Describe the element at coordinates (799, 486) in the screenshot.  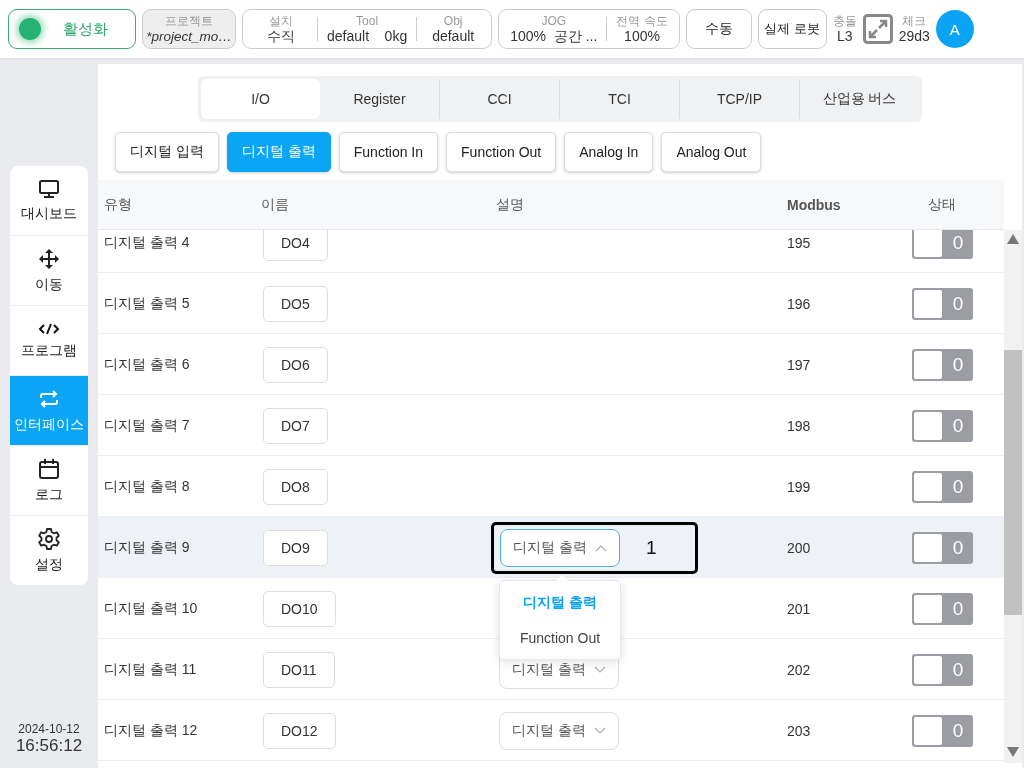
I see `table-cell-text: 199` at that location.